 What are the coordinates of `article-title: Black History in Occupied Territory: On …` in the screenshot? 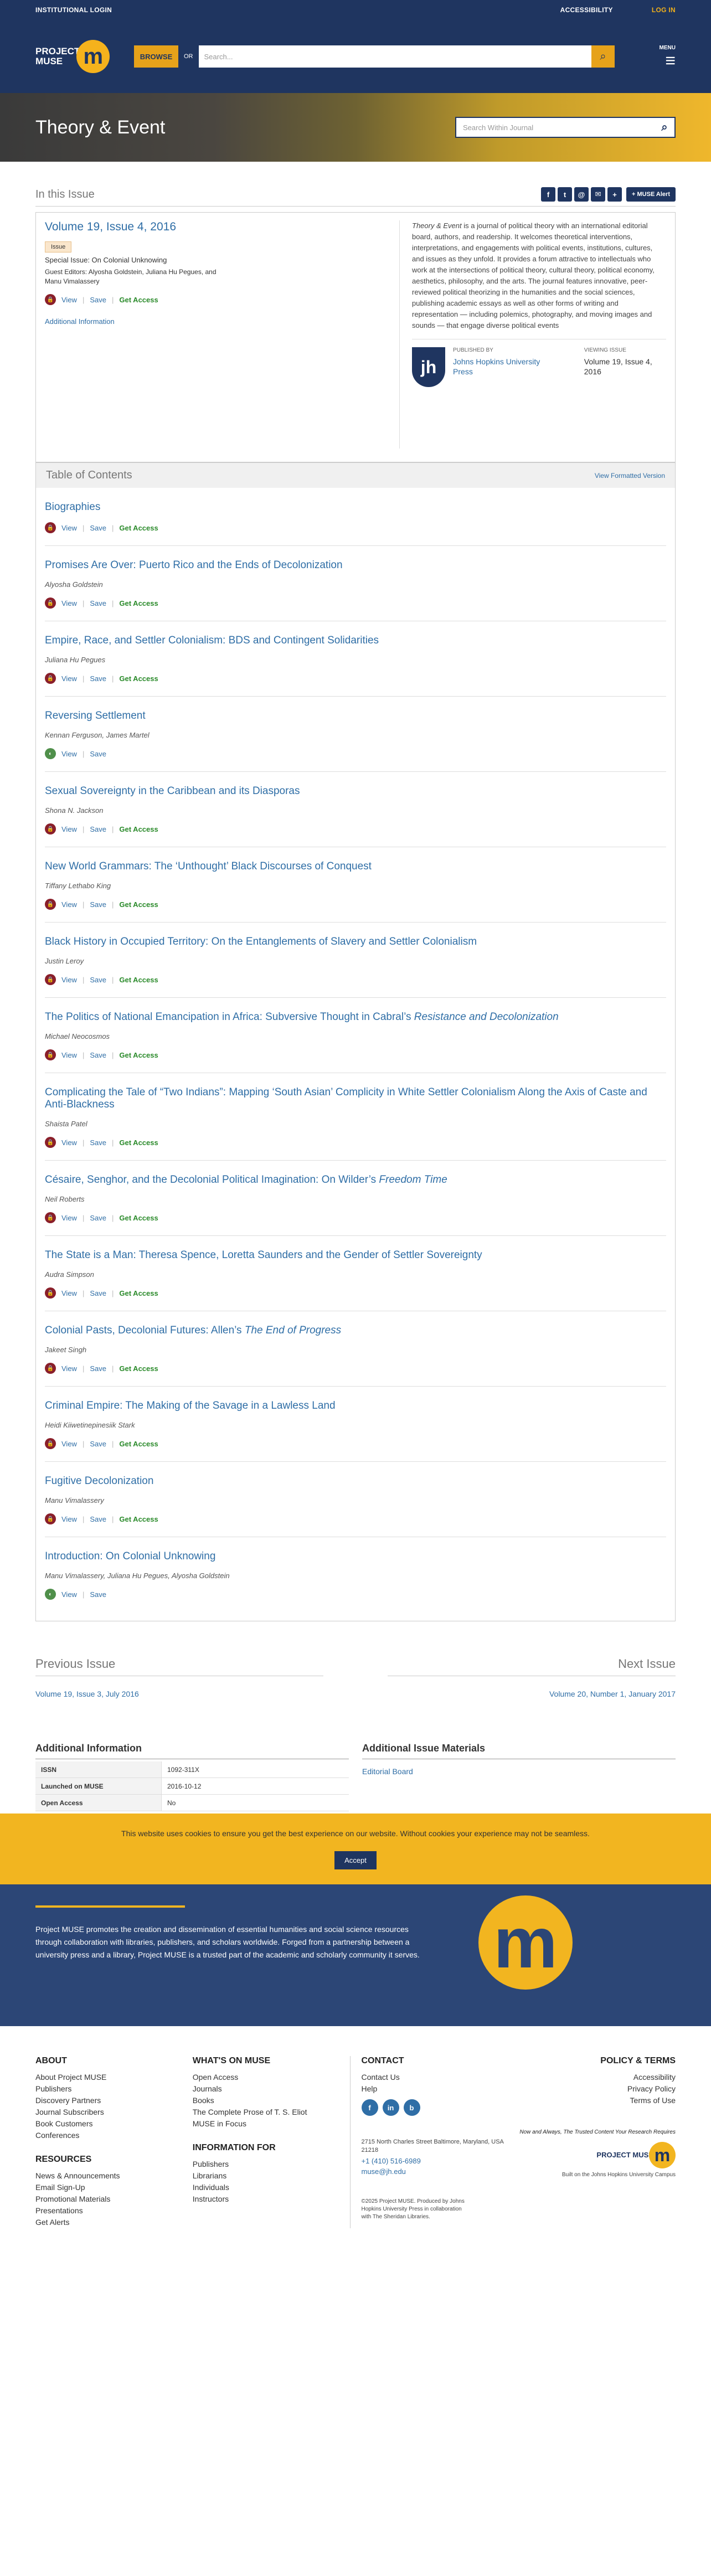 It's located at (261, 941).